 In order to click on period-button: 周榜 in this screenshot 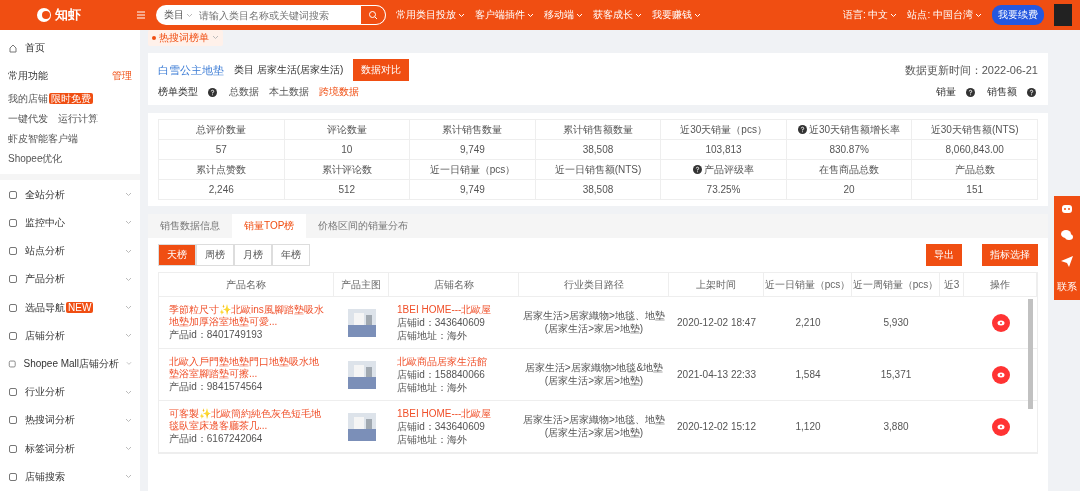, I will do `click(215, 255)`.